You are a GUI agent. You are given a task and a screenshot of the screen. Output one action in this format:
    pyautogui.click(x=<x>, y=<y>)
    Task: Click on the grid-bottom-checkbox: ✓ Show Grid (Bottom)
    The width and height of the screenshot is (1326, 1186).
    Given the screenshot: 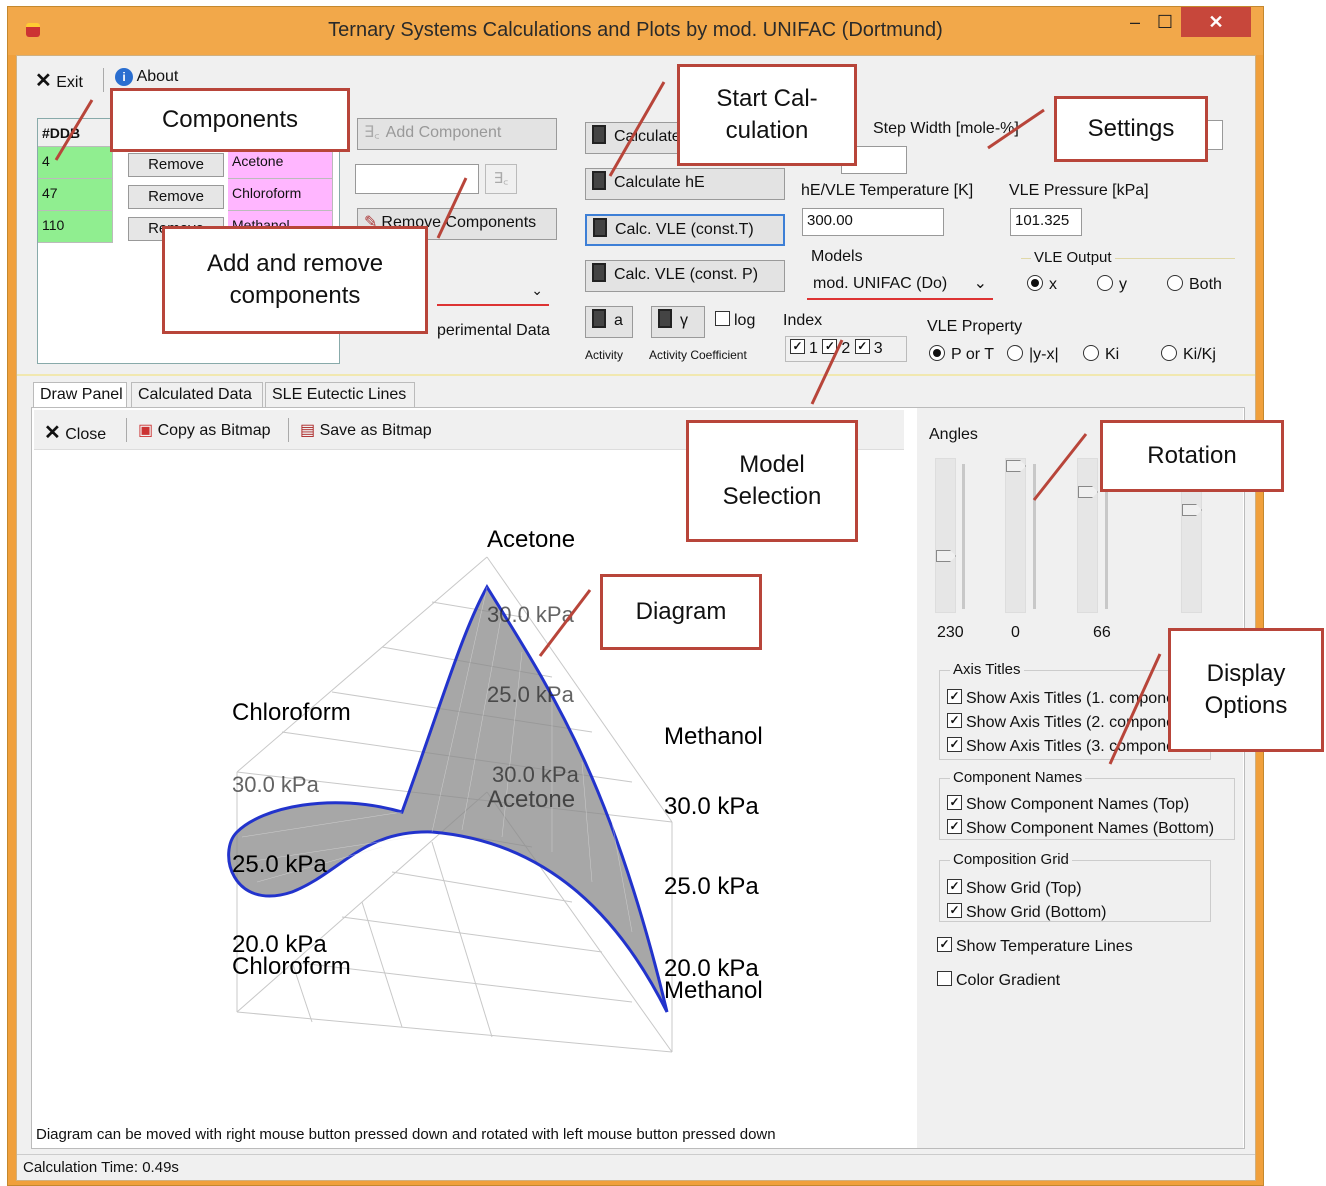 What is the action you would take?
    pyautogui.click(x=1027, y=912)
    